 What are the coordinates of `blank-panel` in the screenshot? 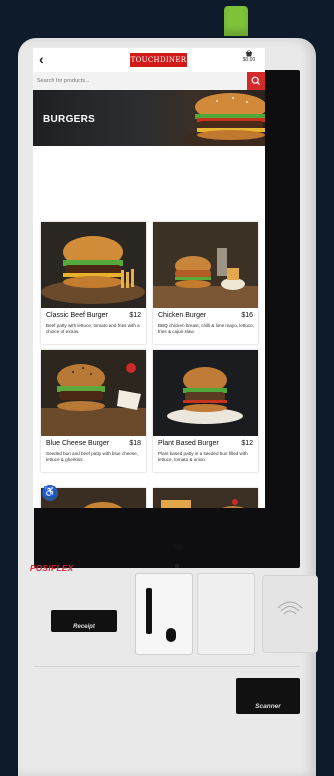 It's located at (226, 614).